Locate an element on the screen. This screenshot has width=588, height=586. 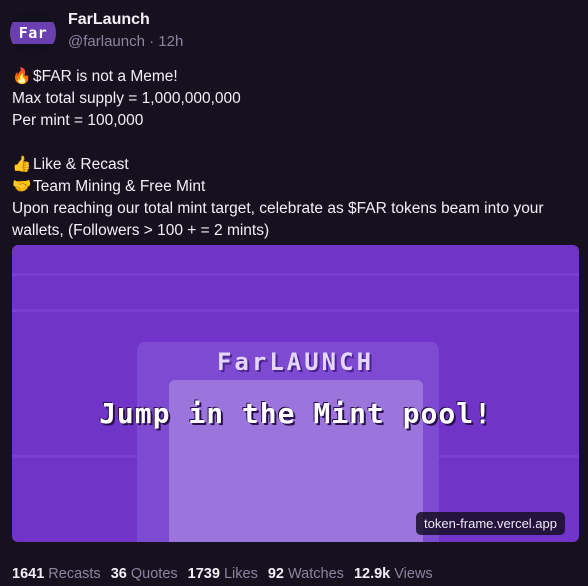
stat-recasts: 1641 Recasts is located at coordinates (56, 574).